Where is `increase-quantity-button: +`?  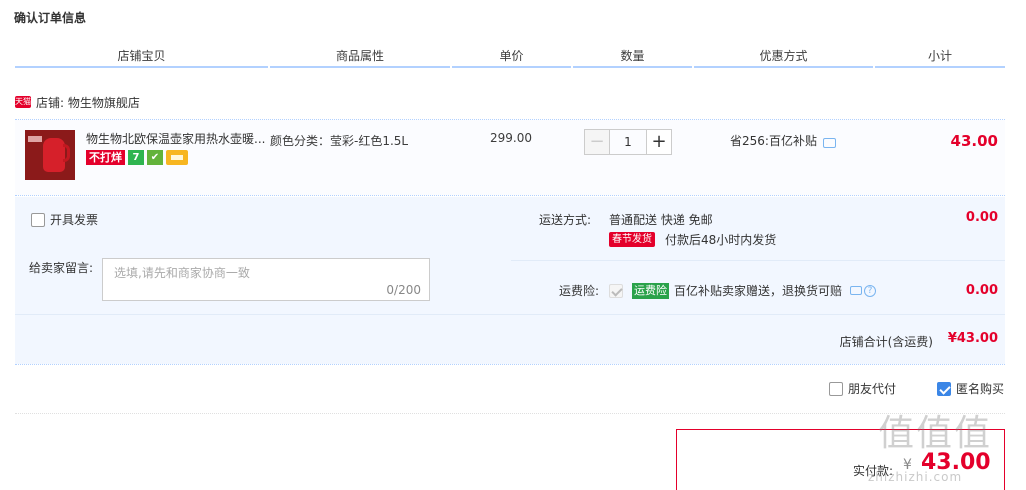
increase-quantity-button: + is located at coordinates (659, 142).